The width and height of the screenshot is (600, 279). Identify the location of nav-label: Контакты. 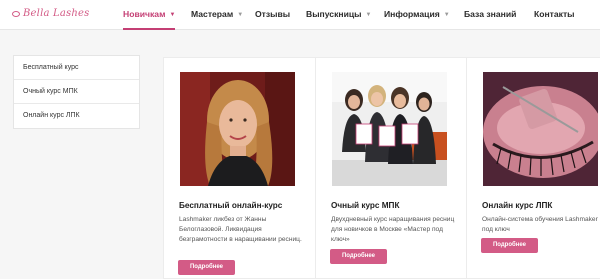
(554, 14).